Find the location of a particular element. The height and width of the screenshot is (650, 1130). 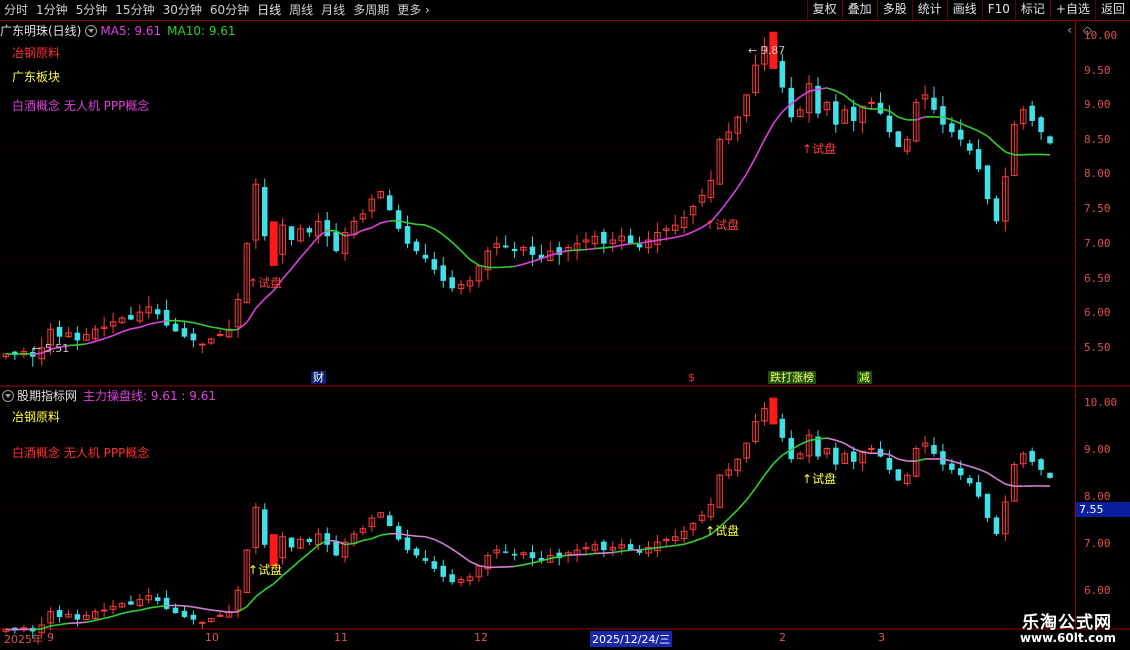

indicator-title: 股期指标网 is located at coordinates (47, 395).